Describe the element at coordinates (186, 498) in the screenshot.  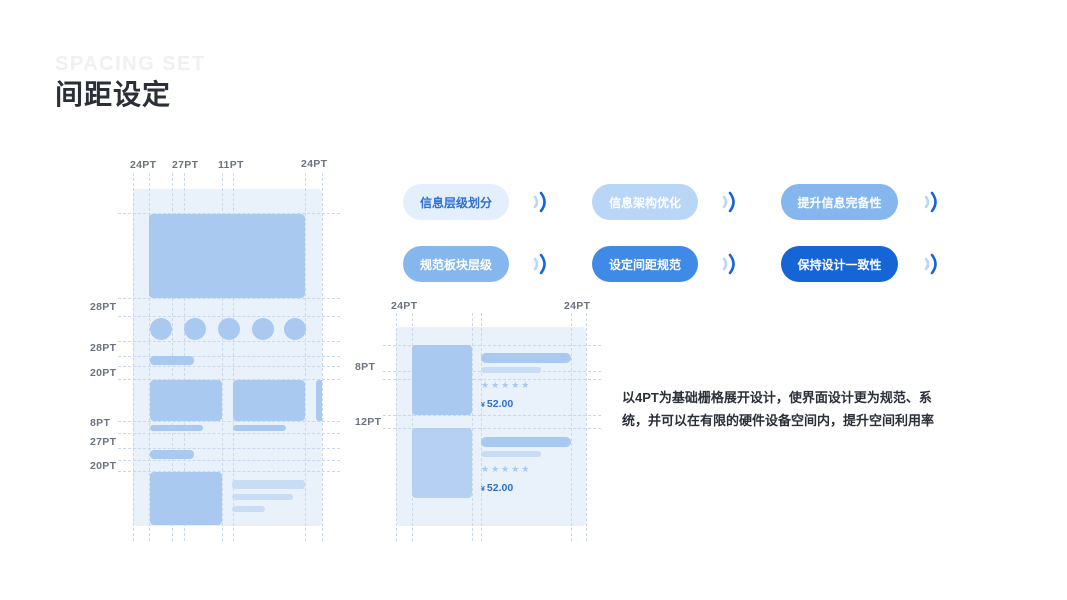
I see `list-image-block` at that location.